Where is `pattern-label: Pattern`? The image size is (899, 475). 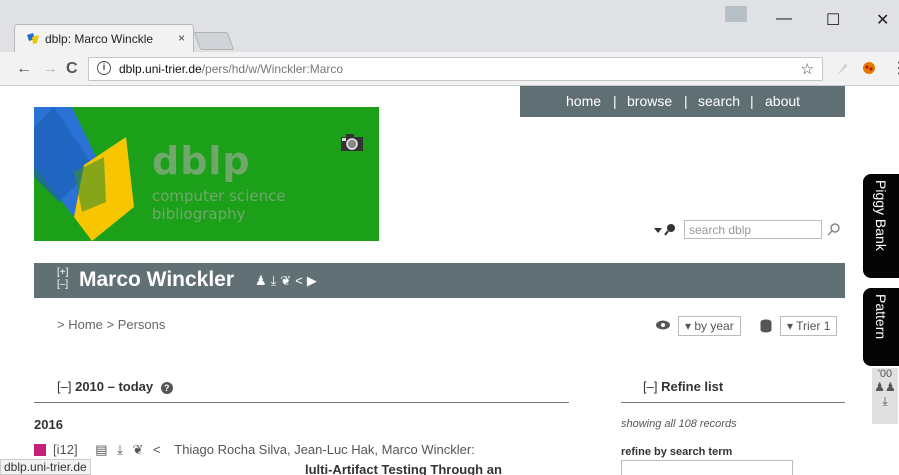 pattern-label: Pattern is located at coordinates (881, 317).